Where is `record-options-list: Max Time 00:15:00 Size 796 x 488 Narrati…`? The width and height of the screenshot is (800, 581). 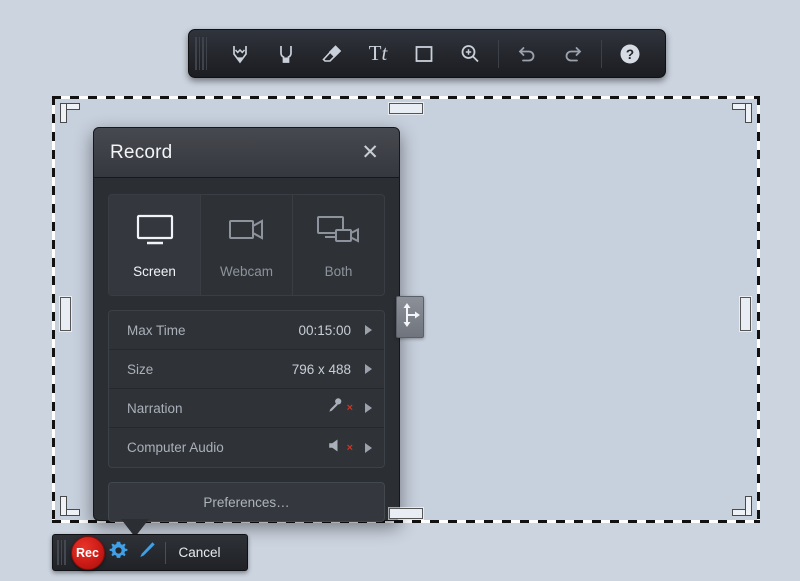 record-options-list: Max Time 00:15:00 Size 796 x 488 Narrati… is located at coordinates (246, 389).